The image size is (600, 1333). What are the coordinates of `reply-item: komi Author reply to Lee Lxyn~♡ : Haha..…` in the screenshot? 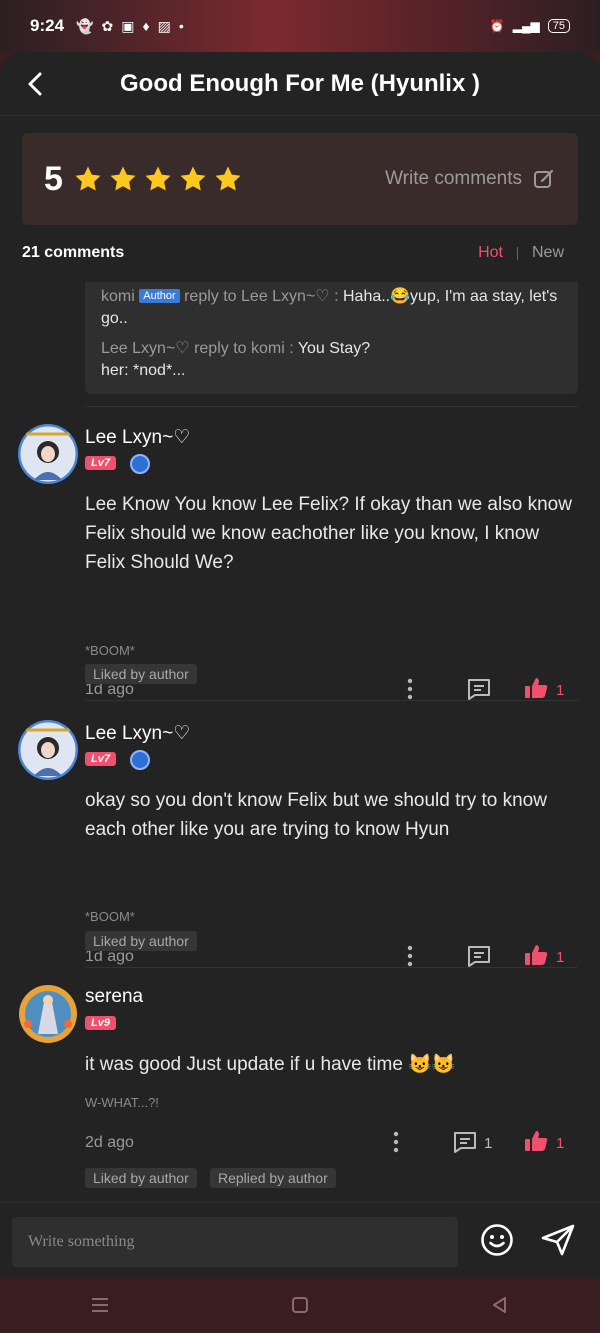 It's located at (331, 308).